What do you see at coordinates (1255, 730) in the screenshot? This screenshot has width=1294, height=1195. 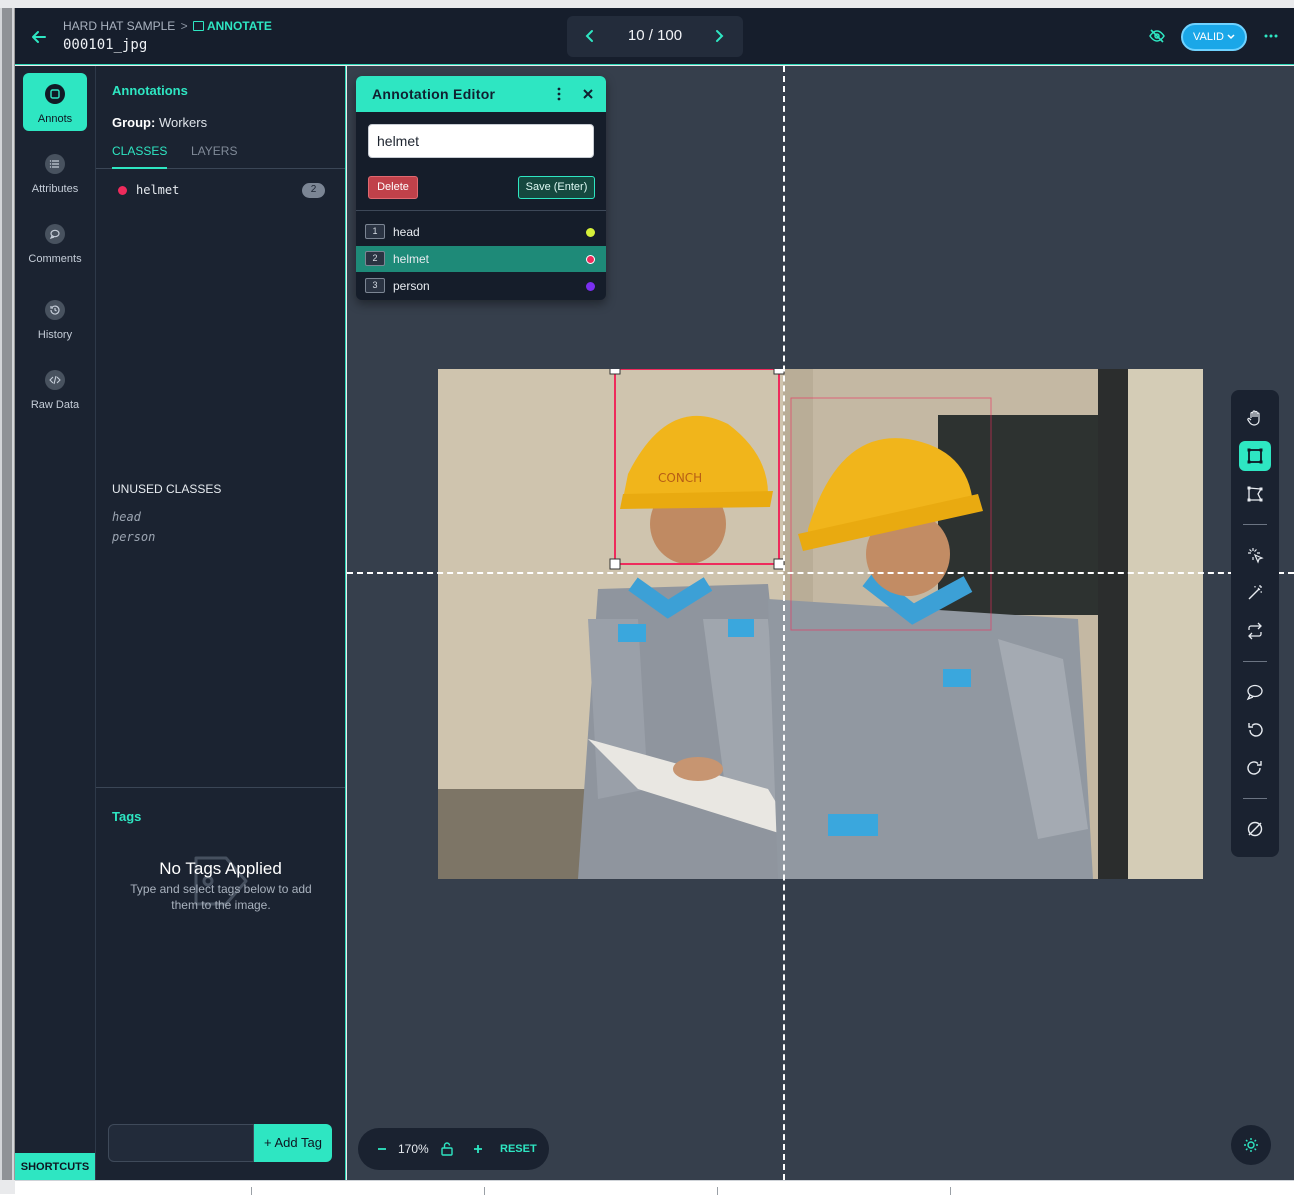 I see `undo-icon` at bounding box center [1255, 730].